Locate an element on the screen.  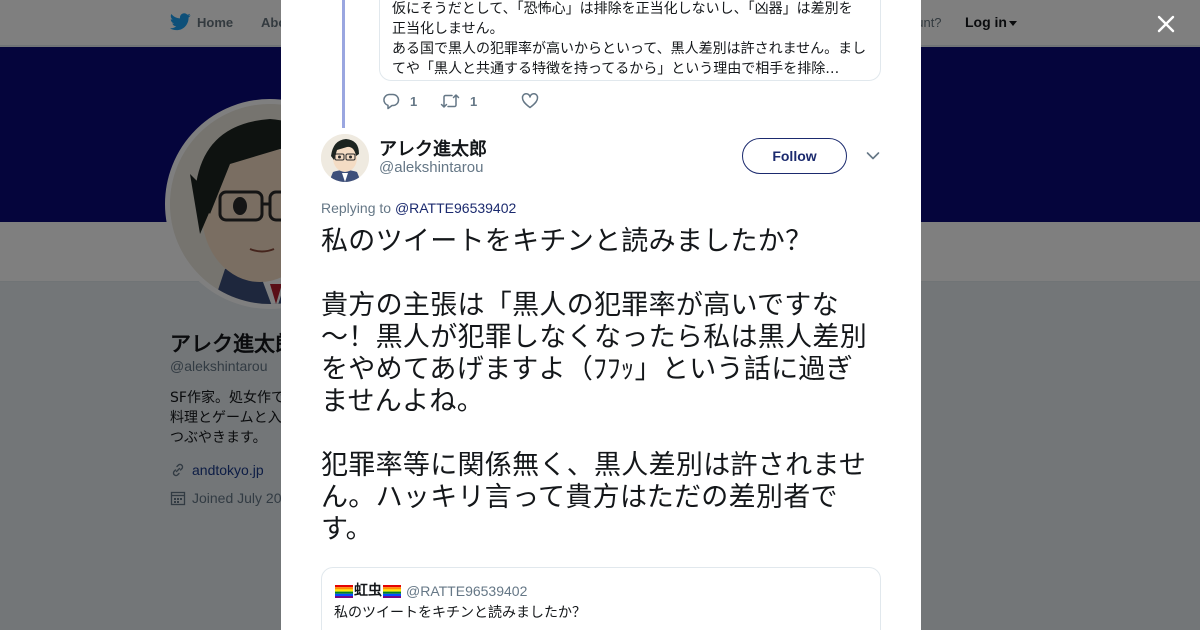
like-icon is located at coordinates (530, 101).